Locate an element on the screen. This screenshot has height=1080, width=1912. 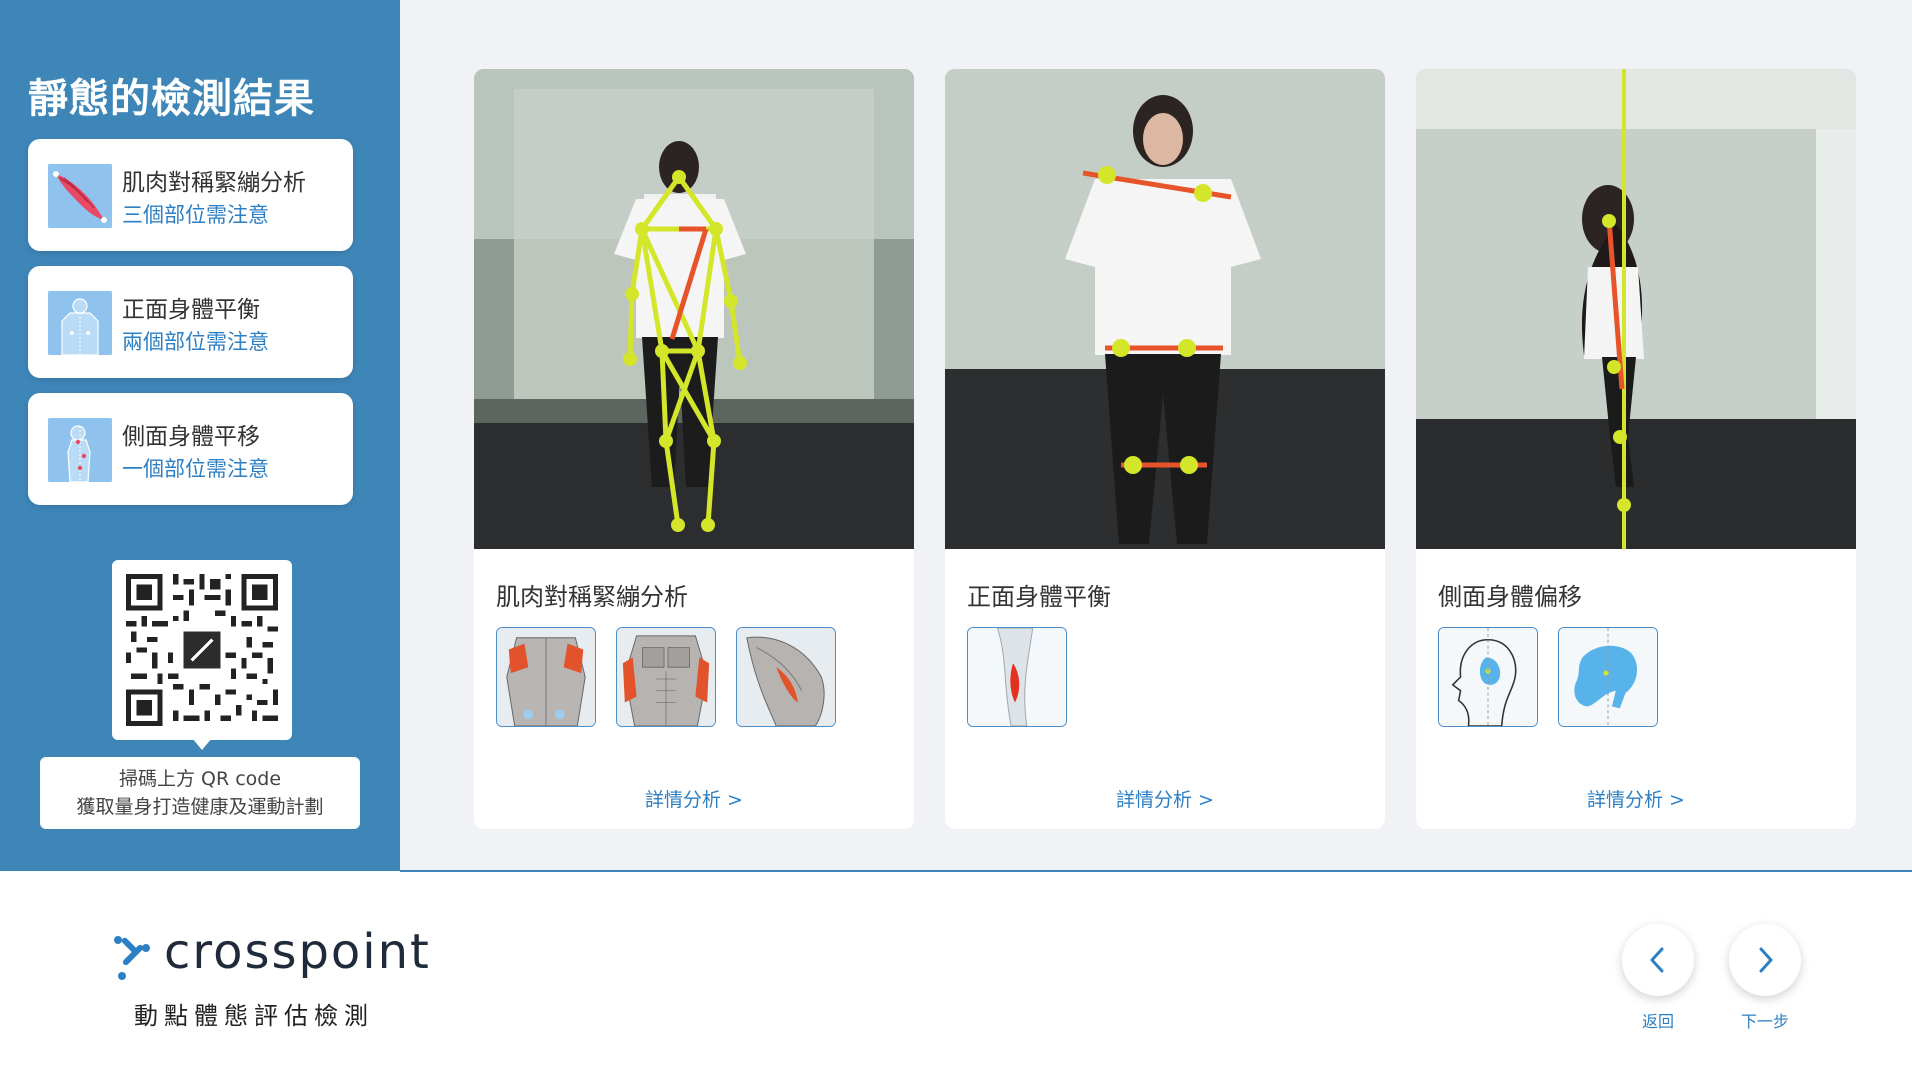
summary-card-status: 一個部位需注意 is located at coordinates (195, 469).